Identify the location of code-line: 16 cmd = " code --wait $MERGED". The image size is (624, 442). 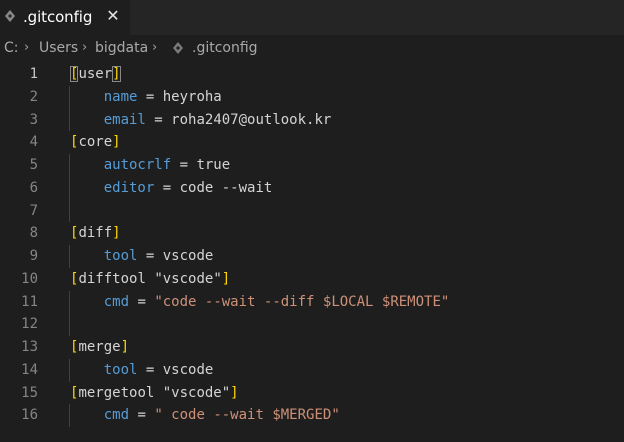
(312, 415).